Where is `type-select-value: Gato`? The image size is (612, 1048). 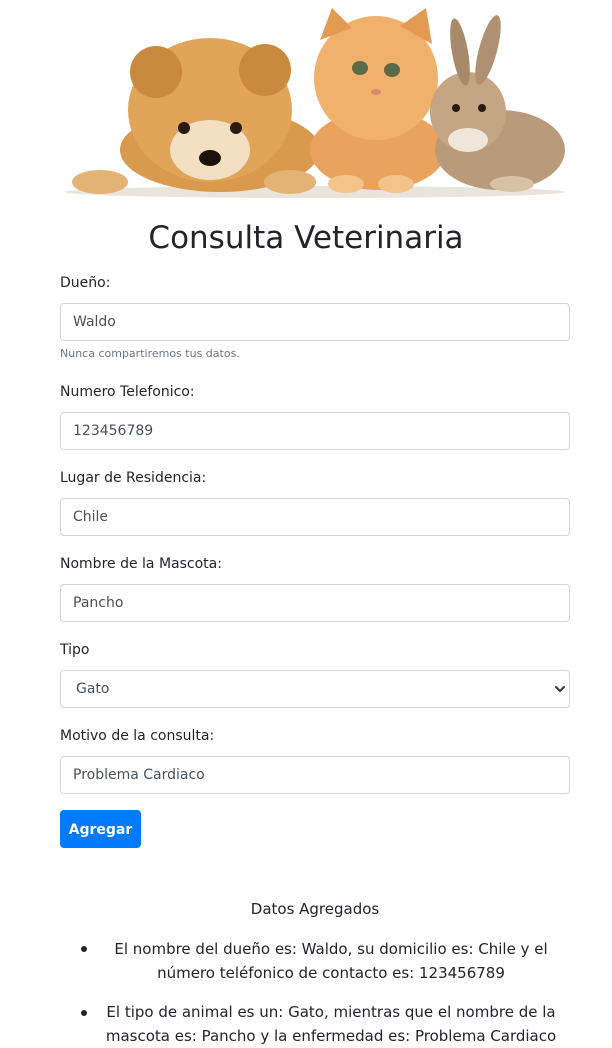 type-select-value: Gato is located at coordinates (315, 689).